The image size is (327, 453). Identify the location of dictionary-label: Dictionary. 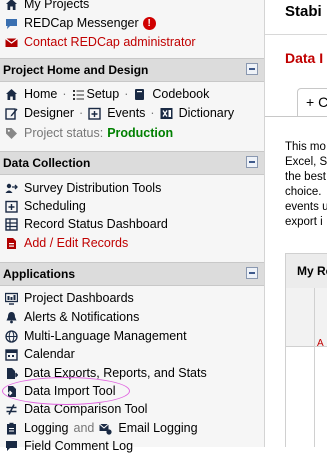
(206, 113).